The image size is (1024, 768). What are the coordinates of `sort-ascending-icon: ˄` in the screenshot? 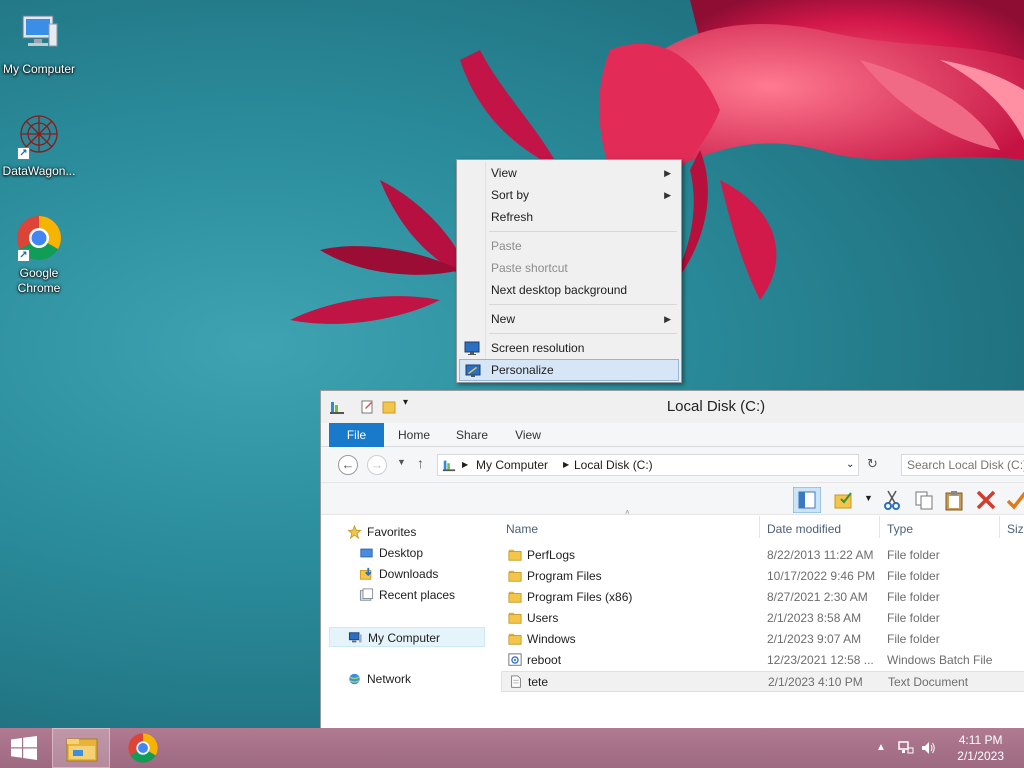 It's located at (627, 512).